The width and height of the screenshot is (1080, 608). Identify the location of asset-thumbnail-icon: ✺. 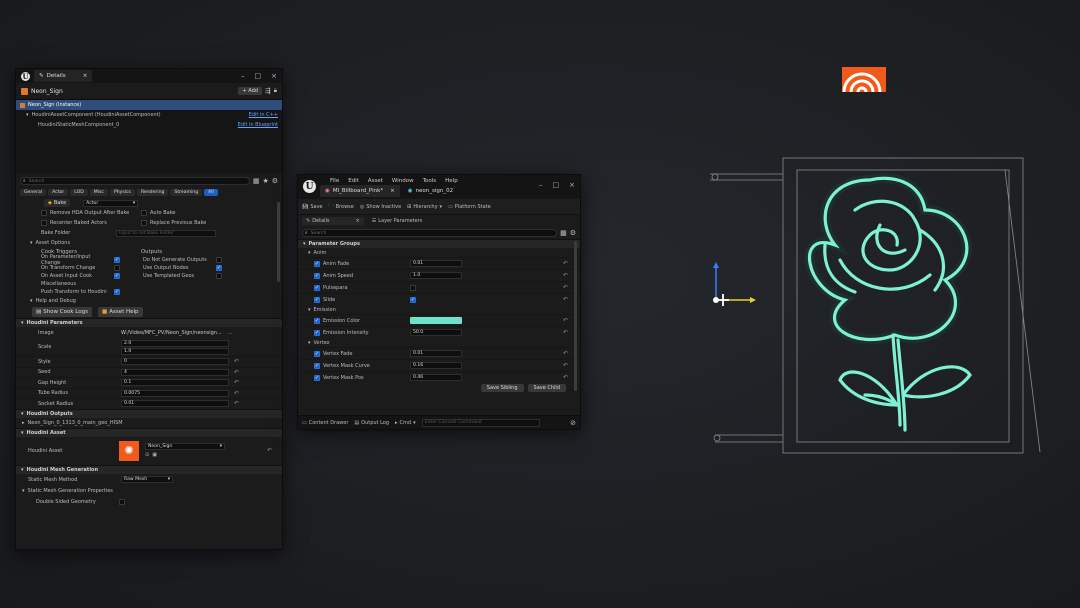
(129, 450).